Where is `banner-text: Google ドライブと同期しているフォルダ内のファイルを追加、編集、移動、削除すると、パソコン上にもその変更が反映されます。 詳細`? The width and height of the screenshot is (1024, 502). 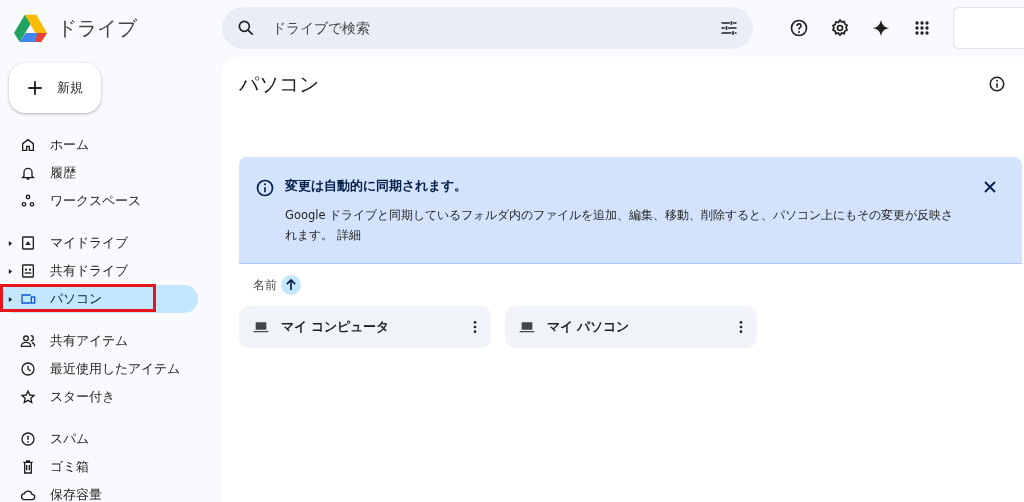
banner-text: Google ドライブと同期しているフォルダ内のファイルを追加、編集、移動、削除すると、パソコン上にもその変更が反映されます。 詳細 is located at coordinates (620, 225).